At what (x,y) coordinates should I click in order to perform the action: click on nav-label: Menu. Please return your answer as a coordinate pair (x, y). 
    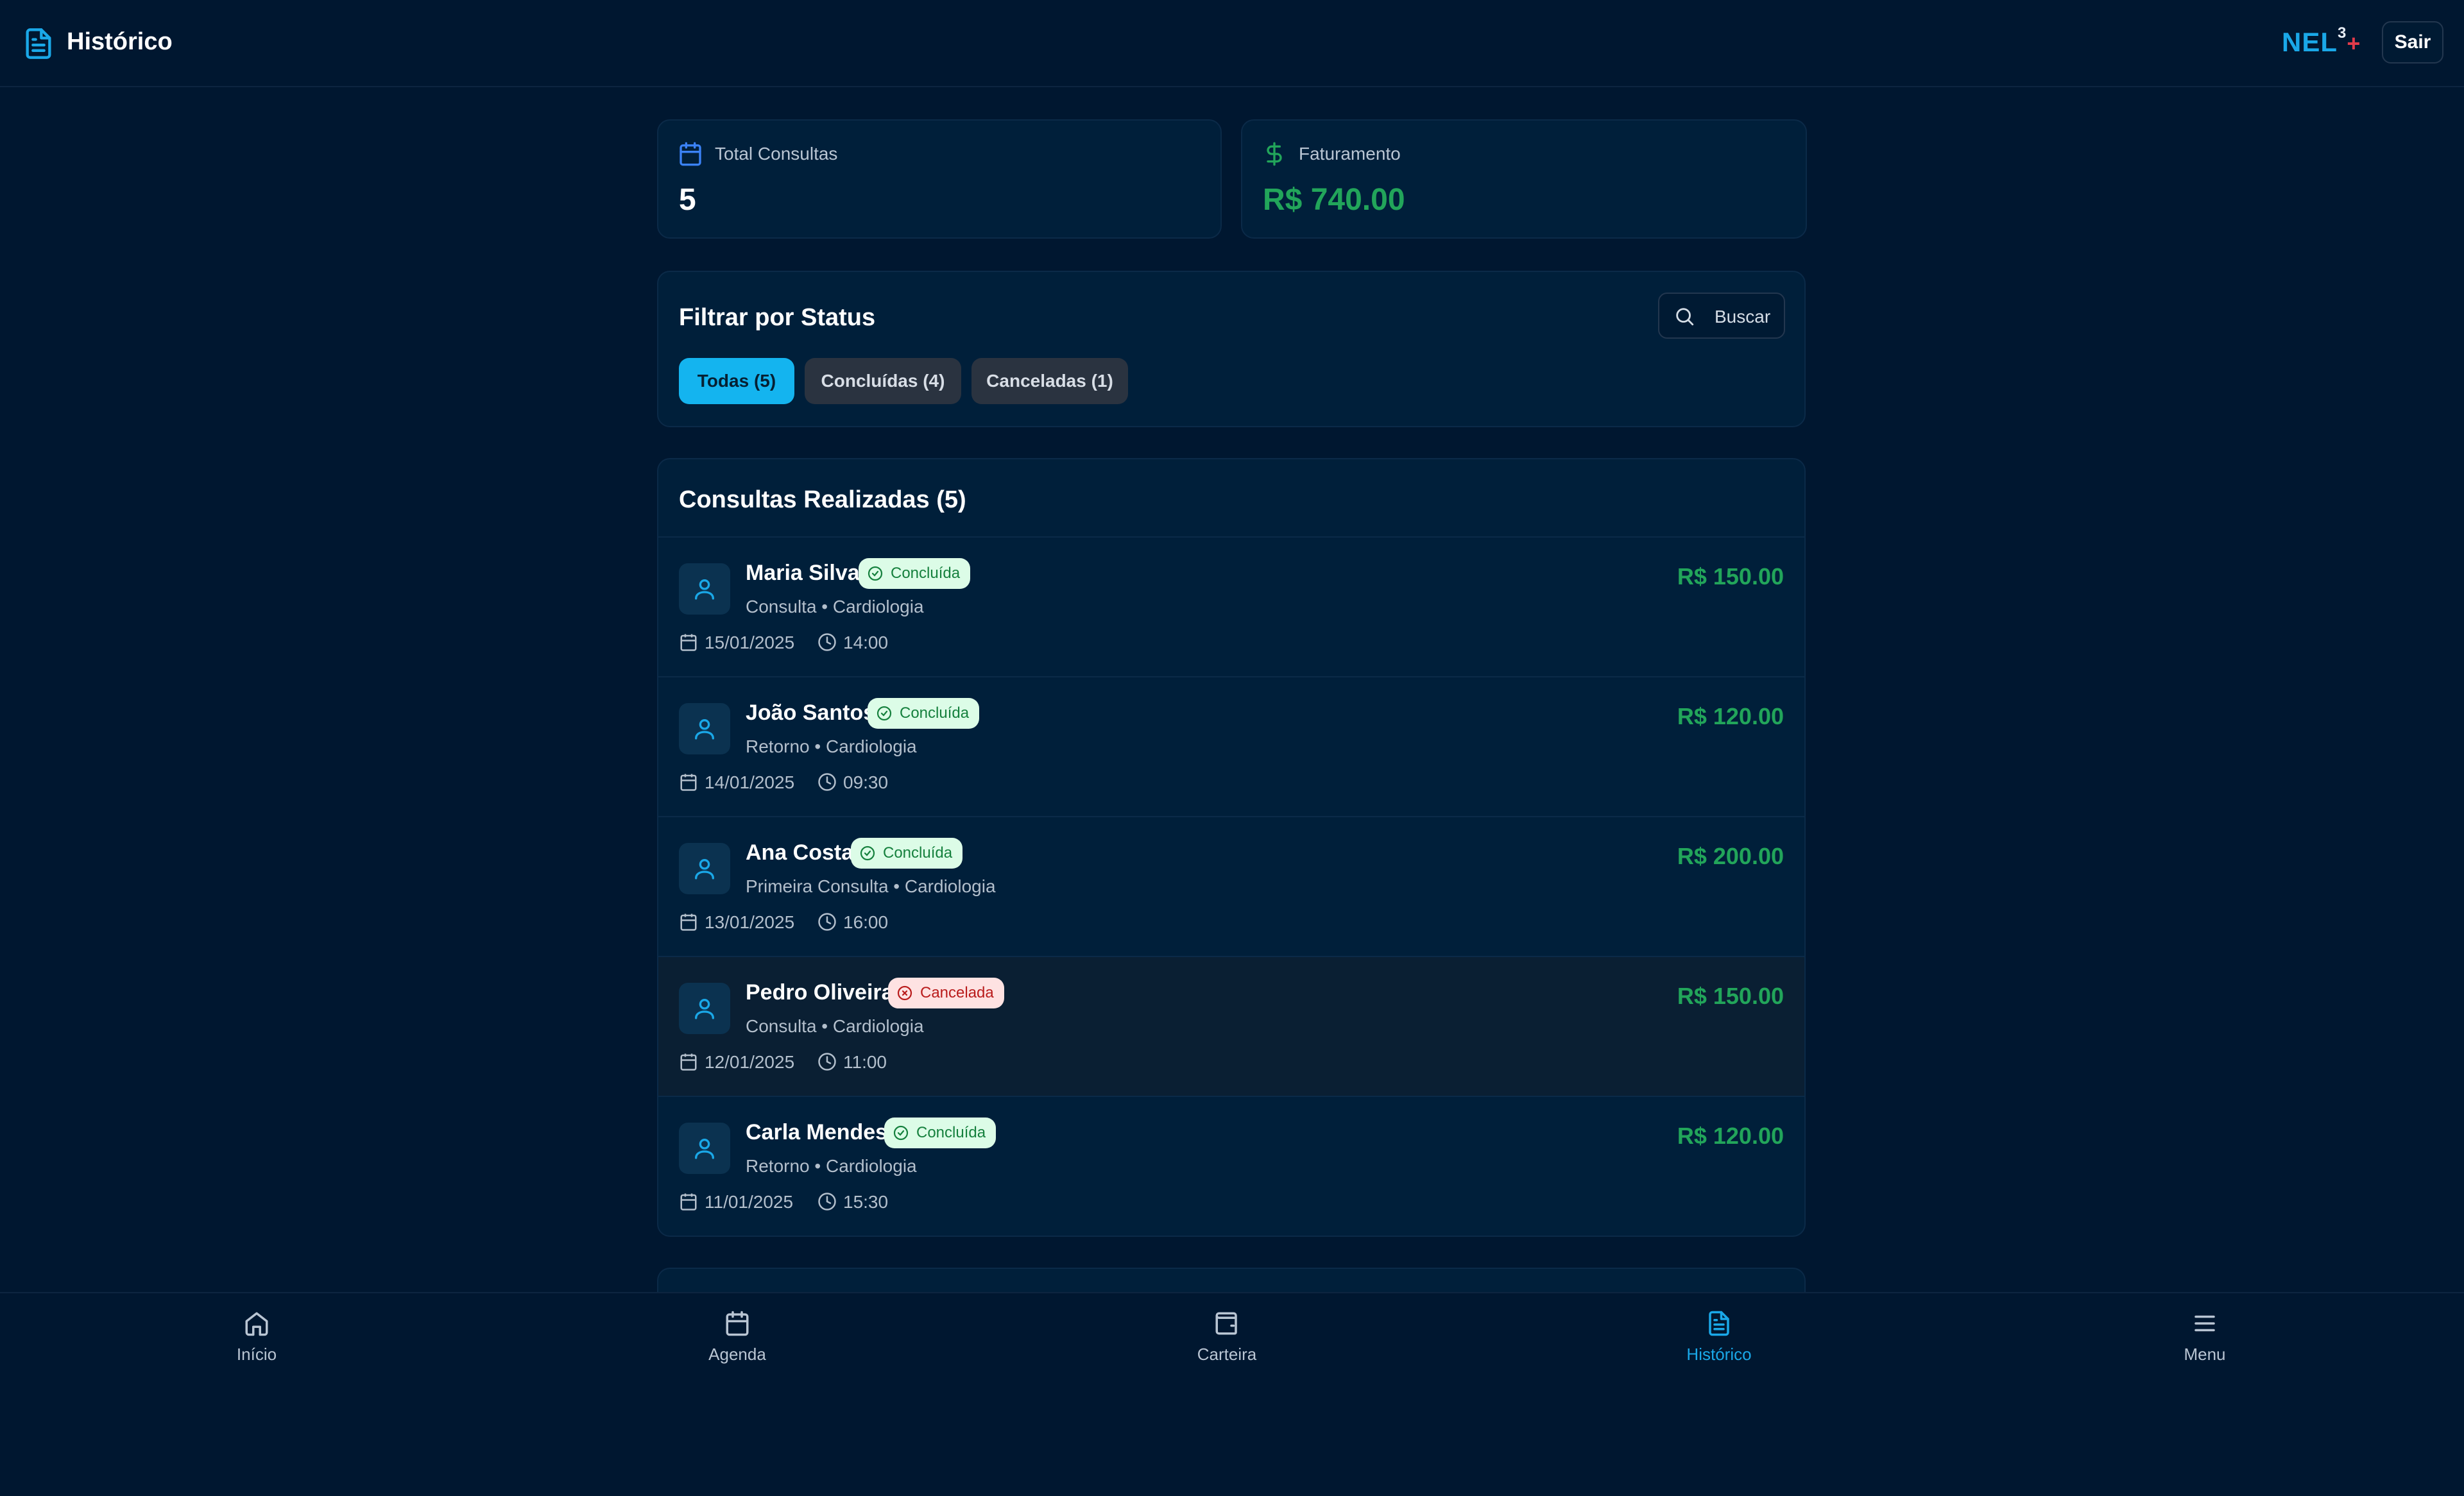
    Looking at the image, I should click on (2205, 1354).